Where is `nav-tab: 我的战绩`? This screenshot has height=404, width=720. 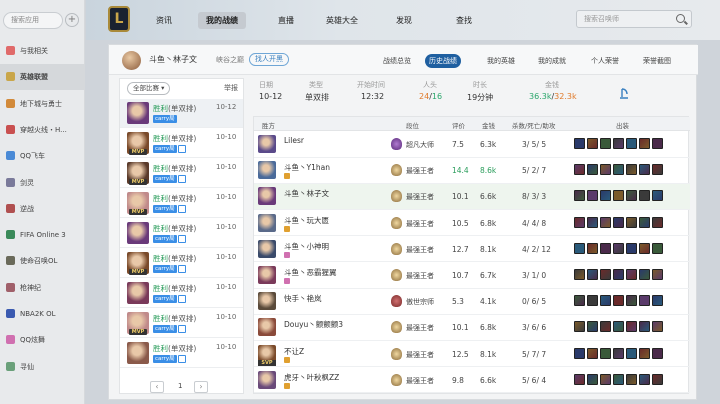
nav-tab: 我的战绩 is located at coordinates (222, 20).